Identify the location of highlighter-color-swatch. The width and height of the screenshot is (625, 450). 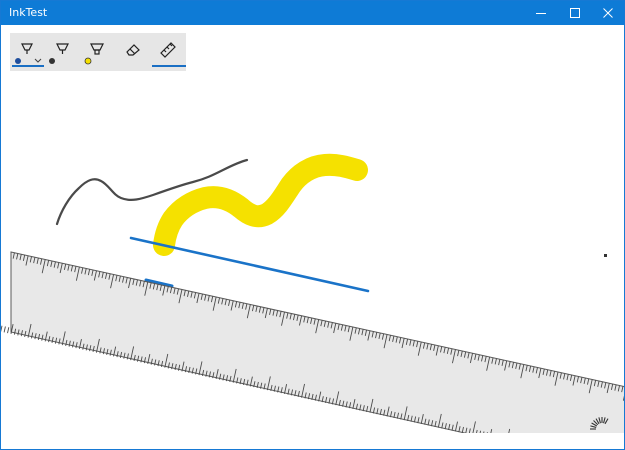
(88, 61).